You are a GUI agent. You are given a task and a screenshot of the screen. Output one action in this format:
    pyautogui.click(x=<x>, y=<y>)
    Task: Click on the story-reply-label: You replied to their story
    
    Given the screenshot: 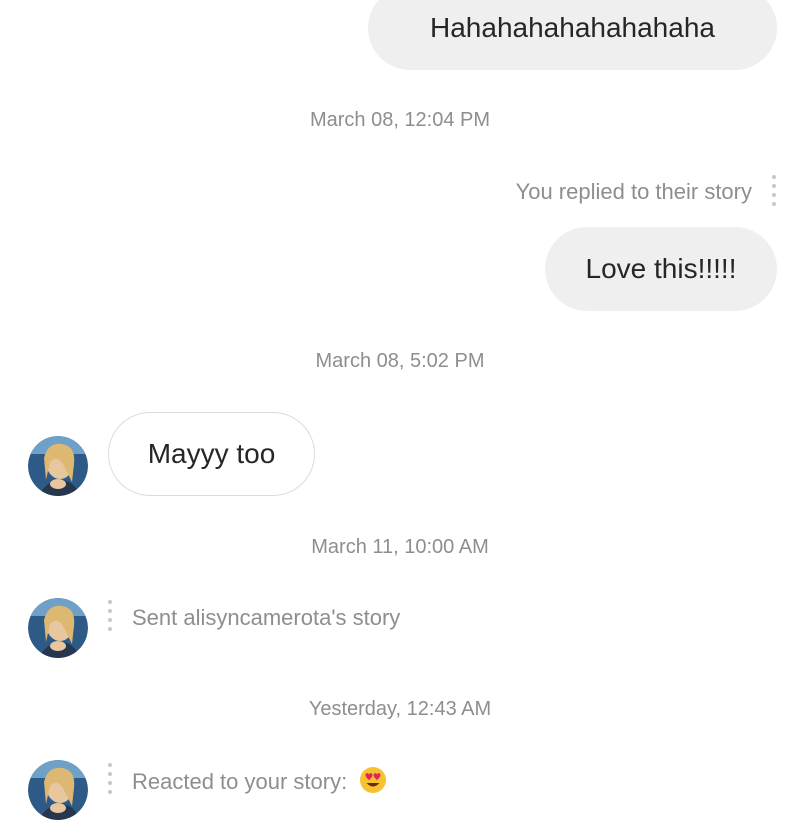 What is the action you would take?
    pyautogui.click(x=633, y=191)
    